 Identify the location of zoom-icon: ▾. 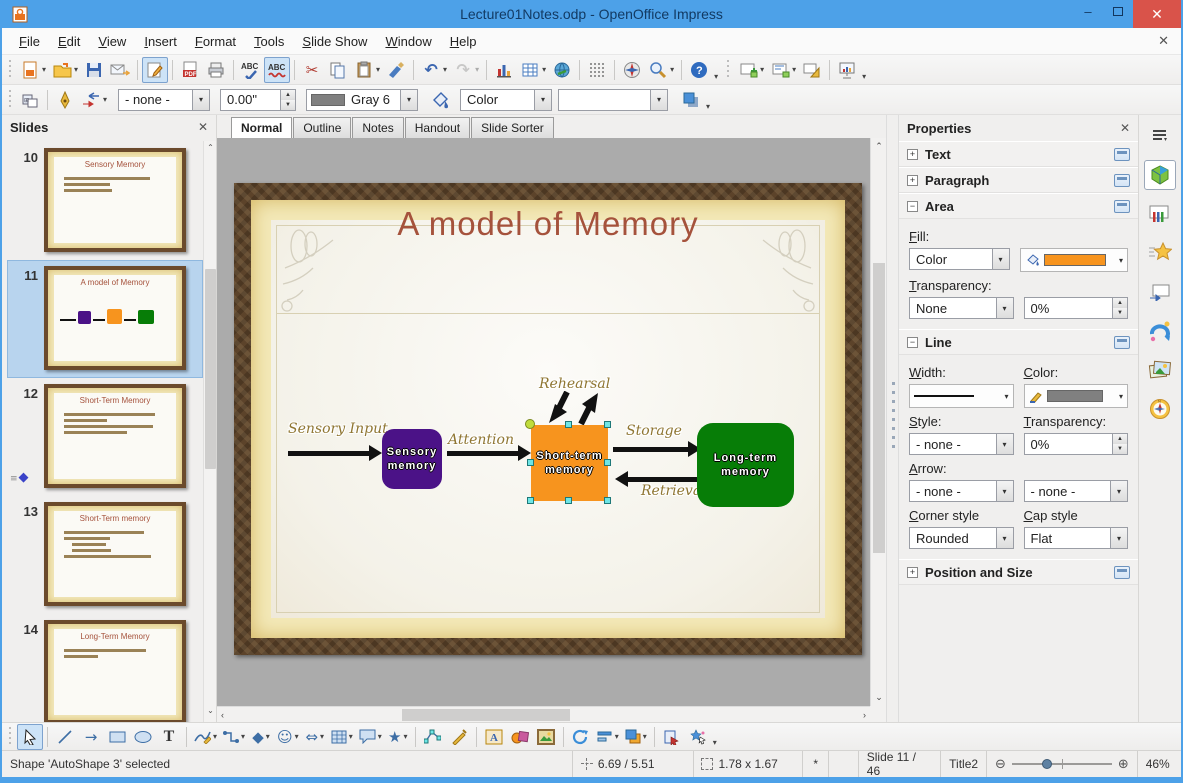
(661, 70).